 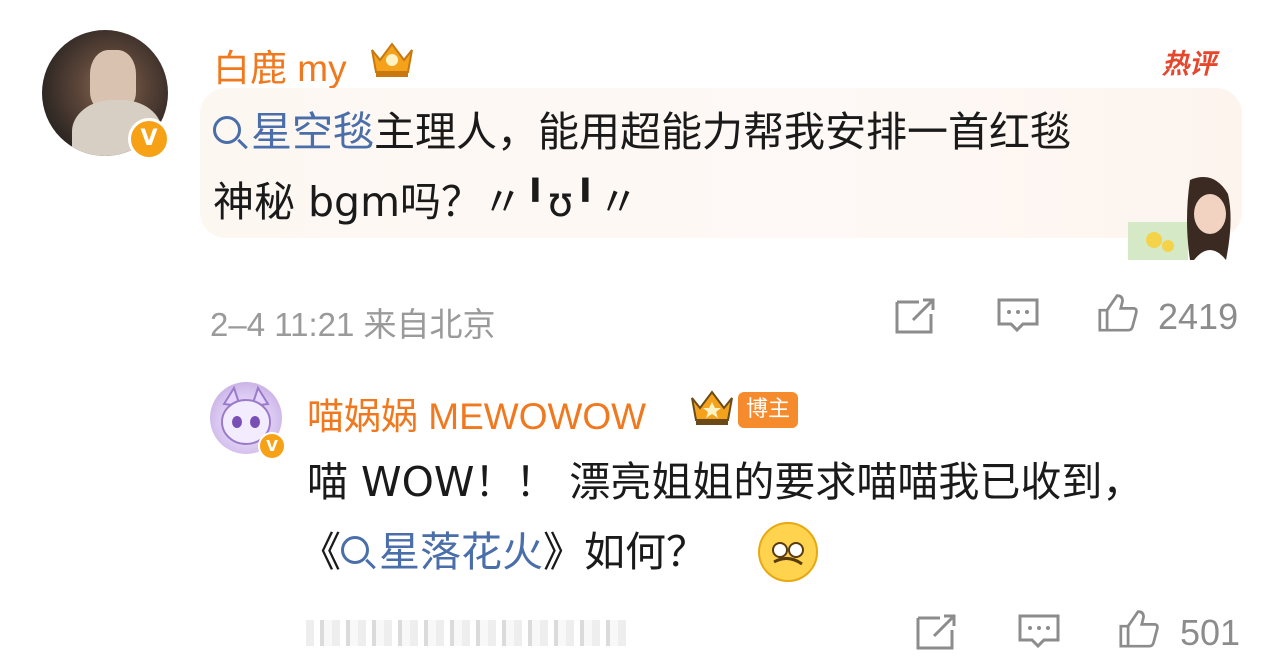 I want to click on topic-link: 星落花火, so click(x=442, y=552).